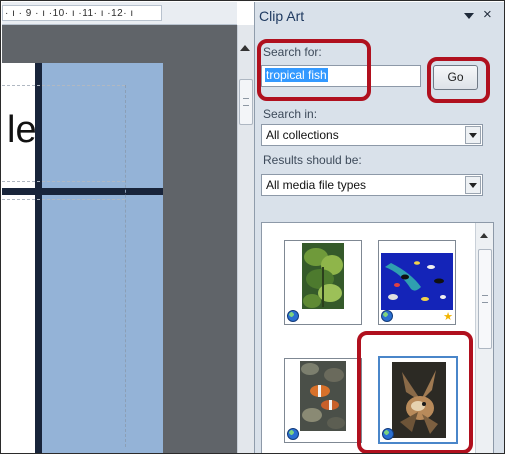  What do you see at coordinates (455, 77) in the screenshot?
I see `go-button: Go` at bounding box center [455, 77].